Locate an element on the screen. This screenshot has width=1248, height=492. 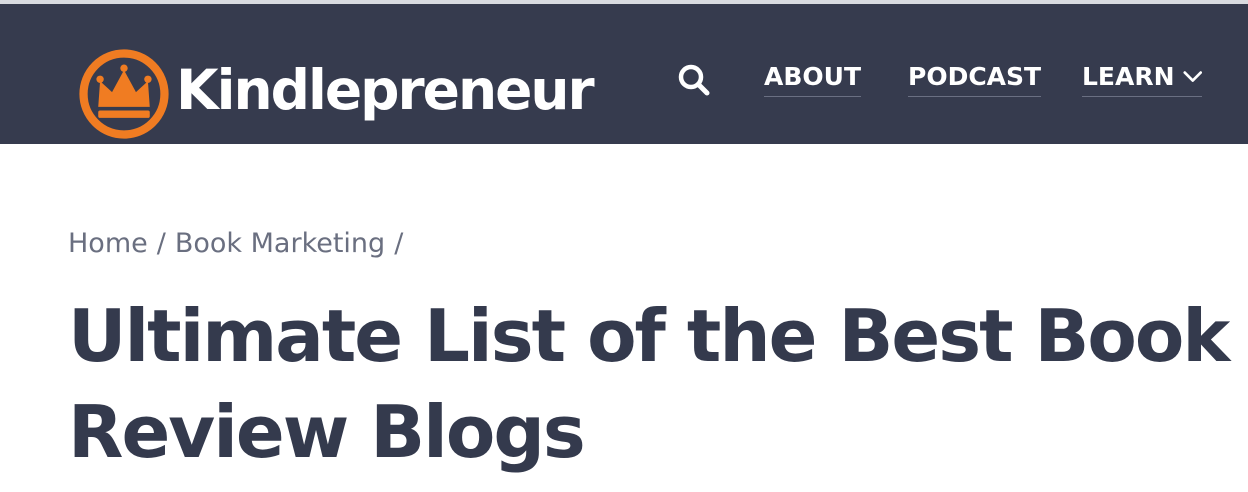
breadcrumb-home: Home is located at coordinates (108, 243).